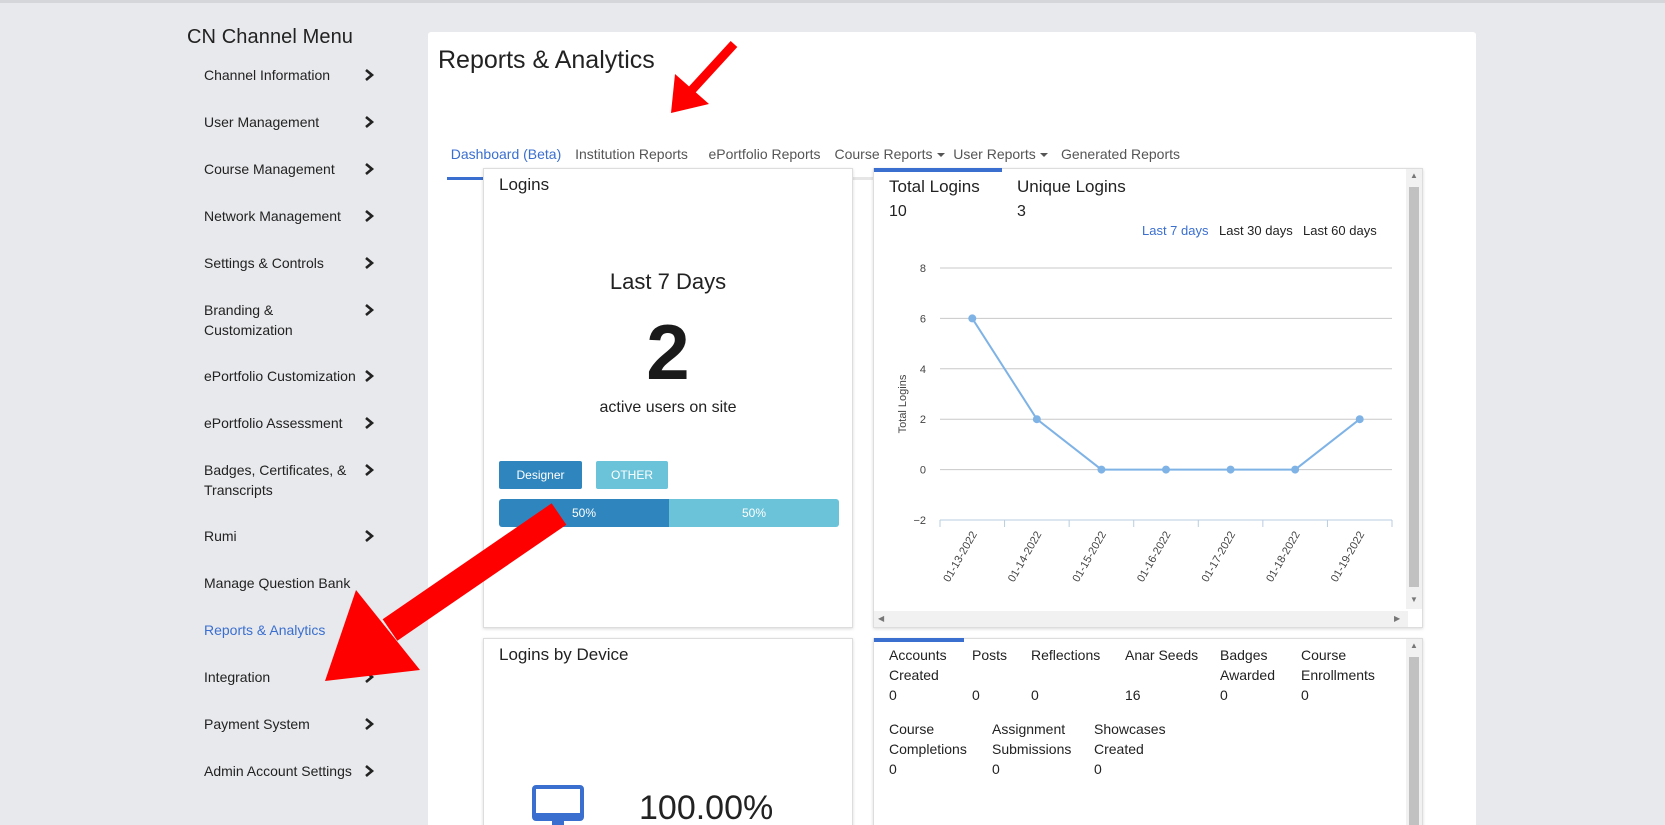  What do you see at coordinates (928, 749) in the screenshot?
I see `stat-item: Course Completions 0` at bounding box center [928, 749].